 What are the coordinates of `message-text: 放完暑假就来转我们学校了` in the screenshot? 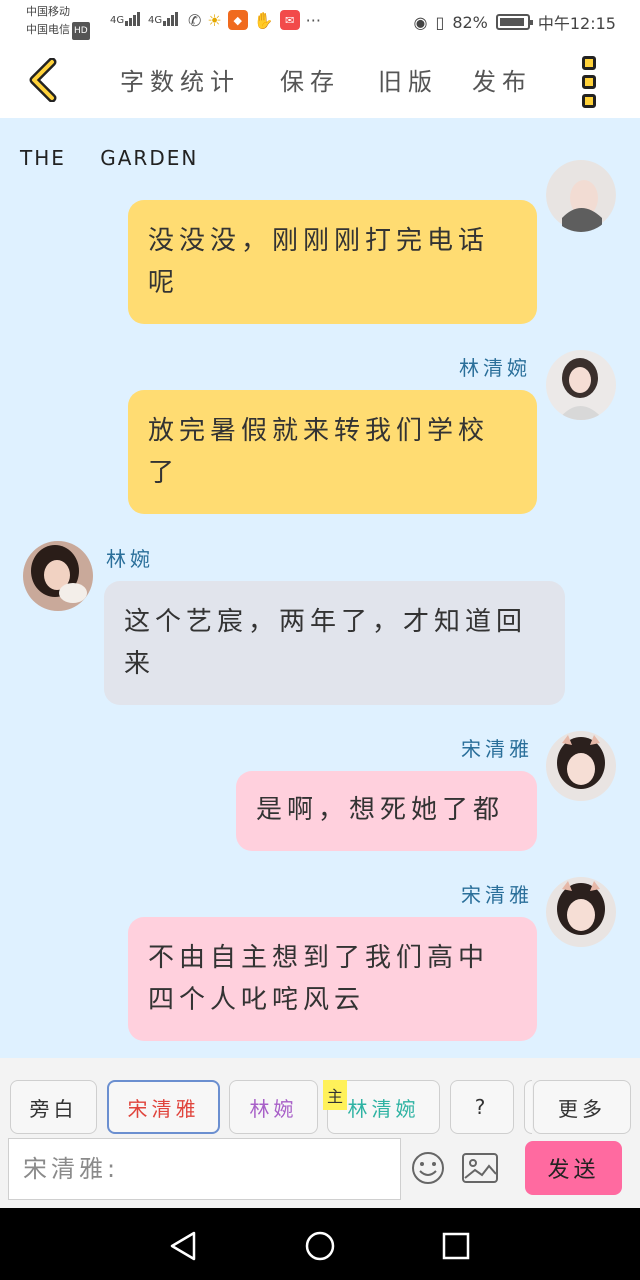 It's located at (319, 452).